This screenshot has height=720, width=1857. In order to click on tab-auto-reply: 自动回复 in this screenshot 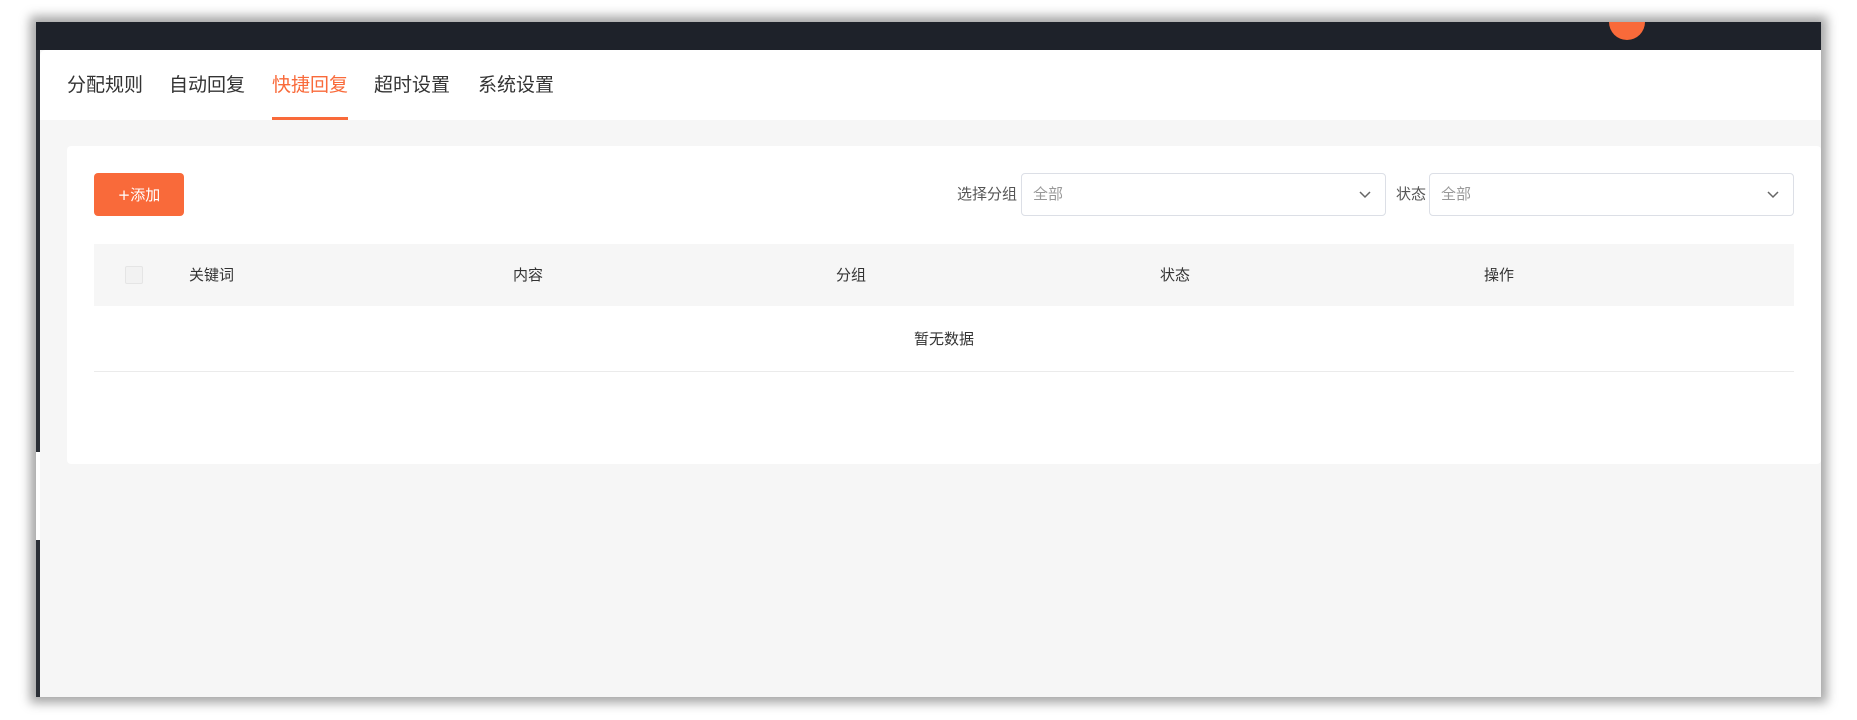, I will do `click(207, 85)`.